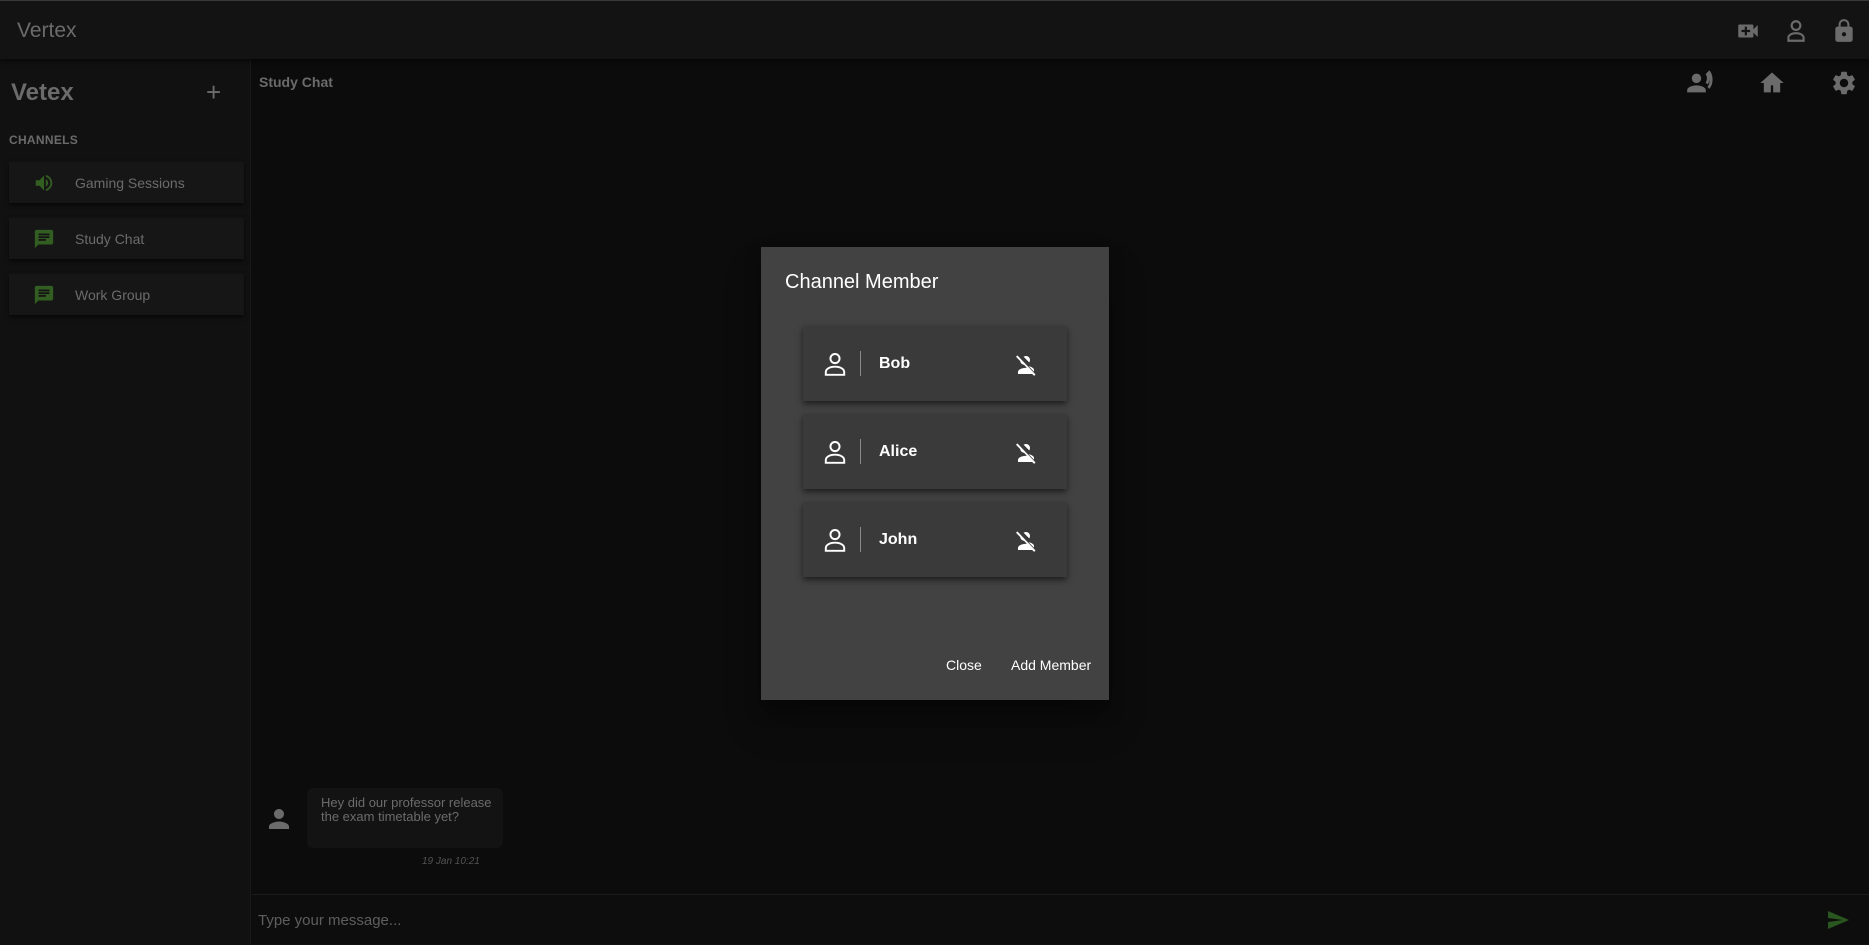  I want to click on member-name: John, so click(898, 539).